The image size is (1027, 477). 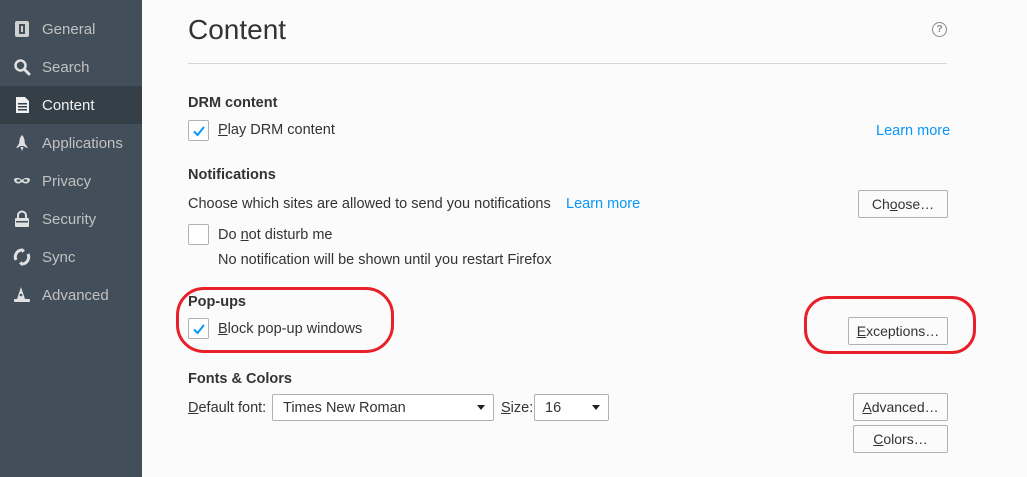 What do you see at coordinates (22, 29) in the screenshot?
I see `general-icon` at bounding box center [22, 29].